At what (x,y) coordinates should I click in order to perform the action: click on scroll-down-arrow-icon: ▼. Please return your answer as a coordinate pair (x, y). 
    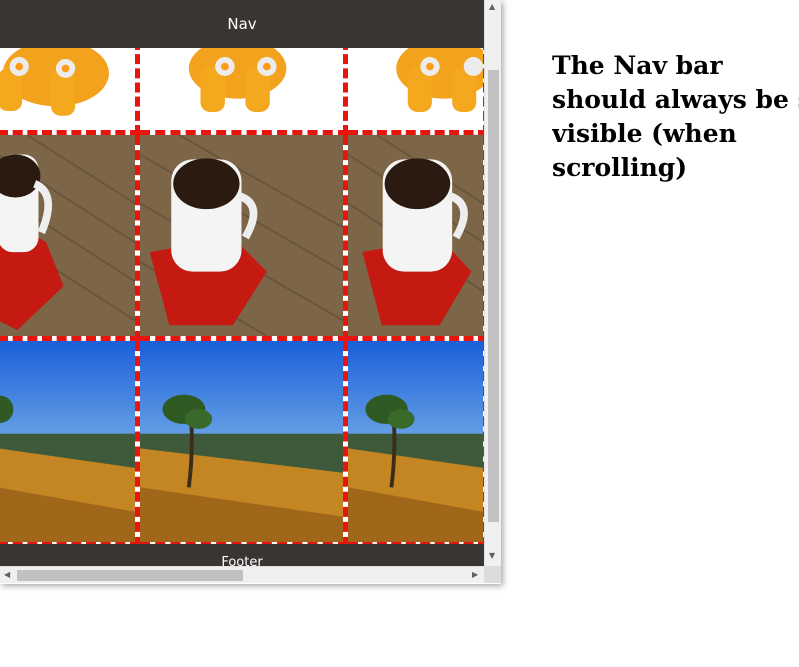
    Looking at the image, I should click on (492, 556).